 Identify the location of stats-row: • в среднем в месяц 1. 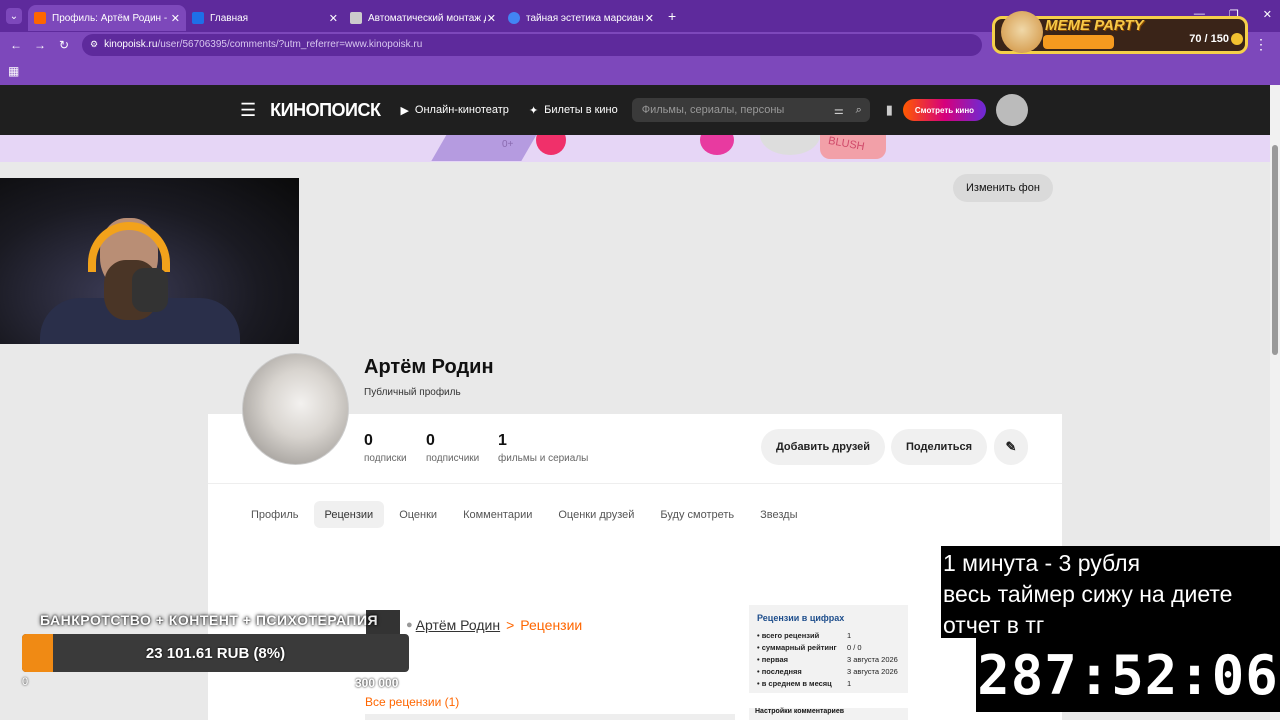
(828, 683).